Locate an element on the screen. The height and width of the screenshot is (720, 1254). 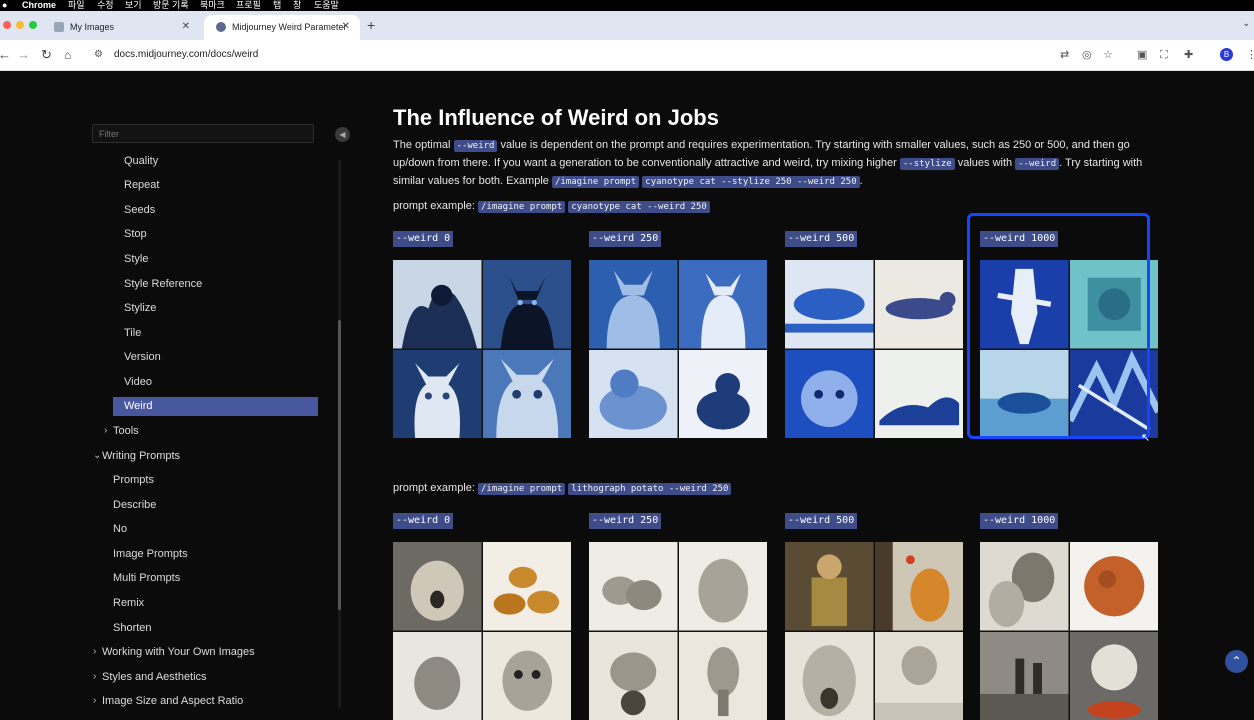
sidebar-item-no: No is located at coordinates (120, 529).